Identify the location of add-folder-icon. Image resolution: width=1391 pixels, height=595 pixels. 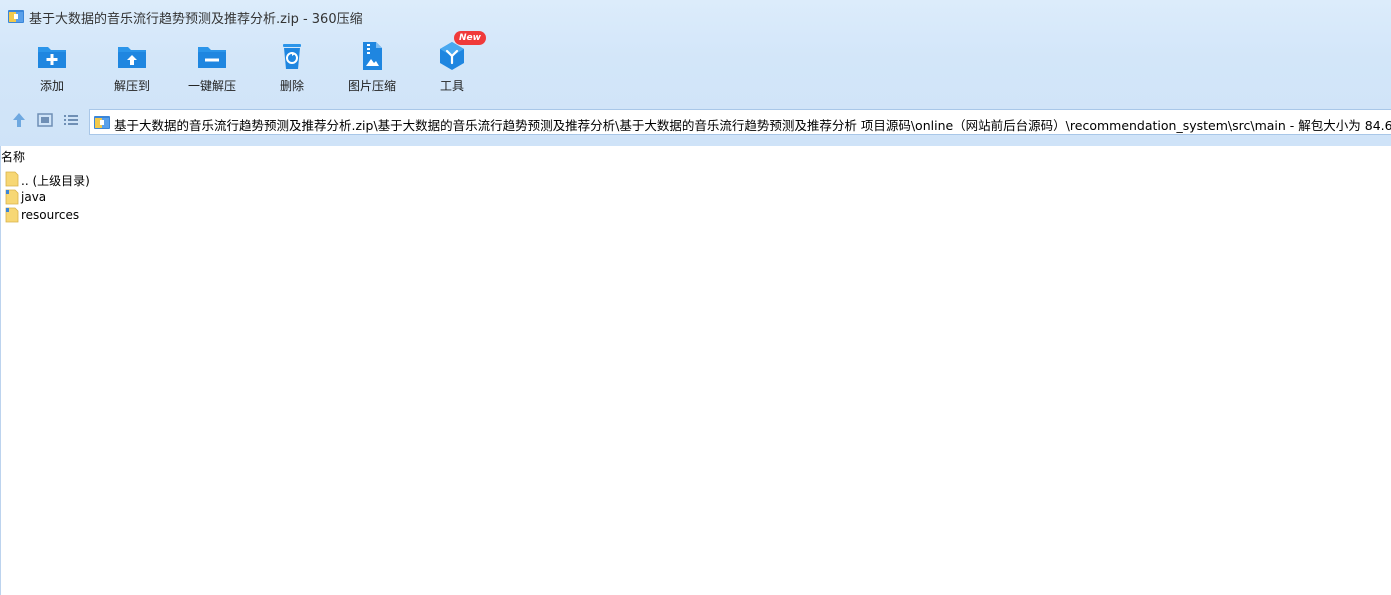
(52, 57).